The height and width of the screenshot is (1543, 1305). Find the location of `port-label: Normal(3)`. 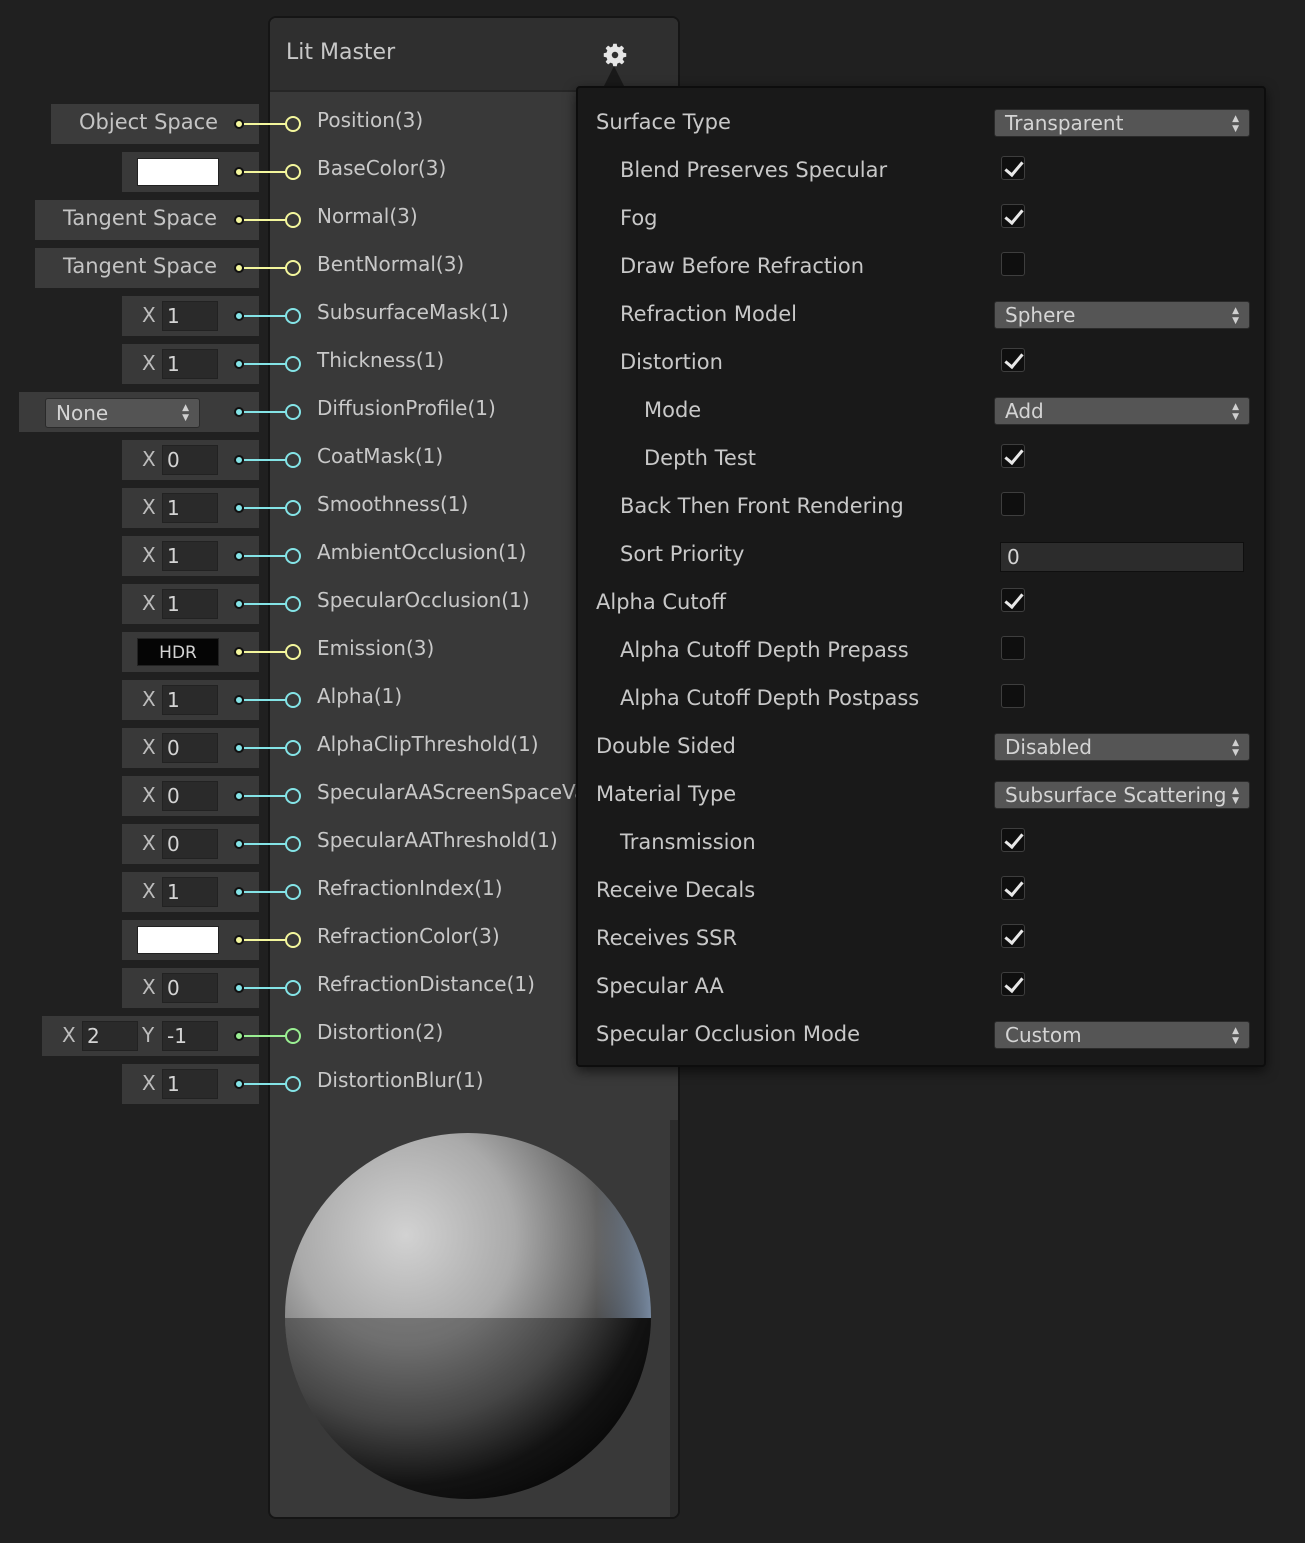

port-label: Normal(3) is located at coordinates (367, 216).